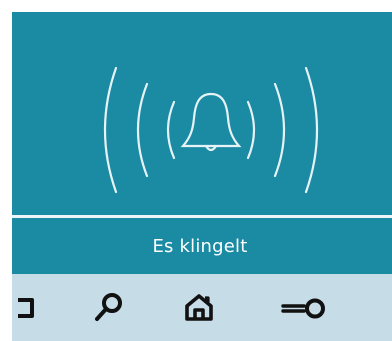 The width and height of the screenshot is (392, 341). I want to click on home-icon, so click(199, 307).